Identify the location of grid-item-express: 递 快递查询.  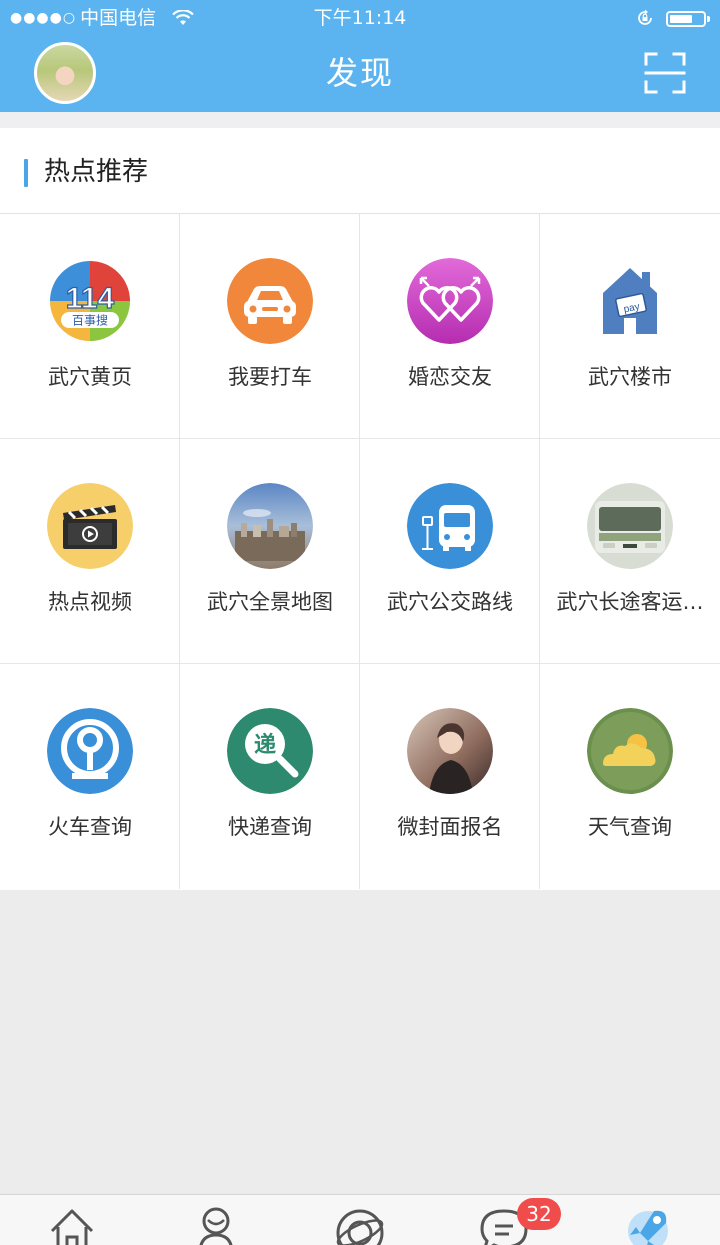
(270, 776).